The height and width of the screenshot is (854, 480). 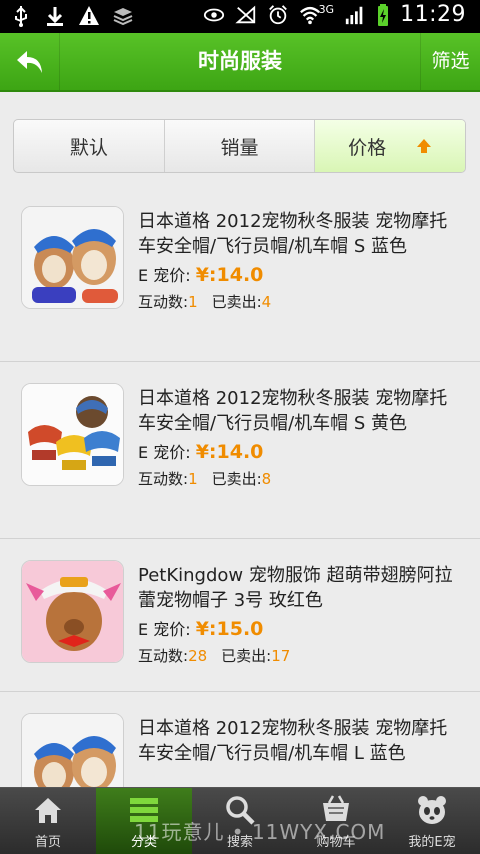 I want to click on sort-tab-label: 默认, so click(x=88, y=147).